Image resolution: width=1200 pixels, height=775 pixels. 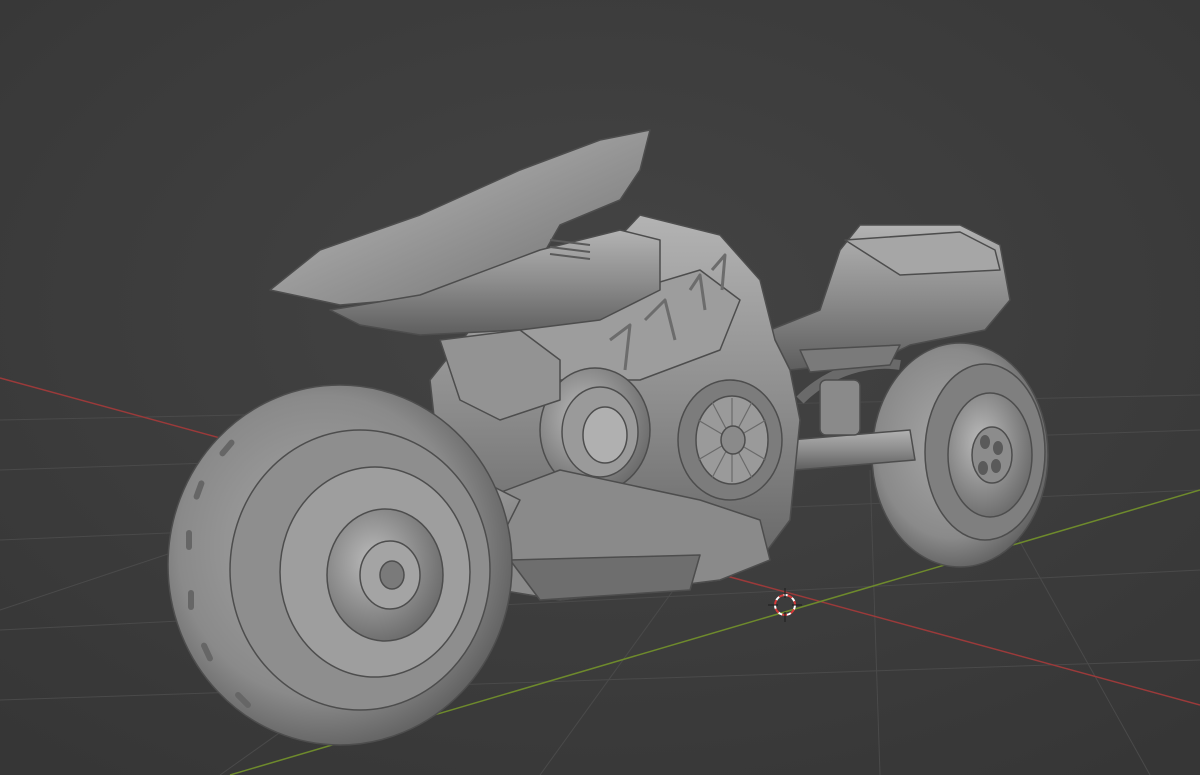 I want to click on engine-cover-right, so click(x=730, y=440).